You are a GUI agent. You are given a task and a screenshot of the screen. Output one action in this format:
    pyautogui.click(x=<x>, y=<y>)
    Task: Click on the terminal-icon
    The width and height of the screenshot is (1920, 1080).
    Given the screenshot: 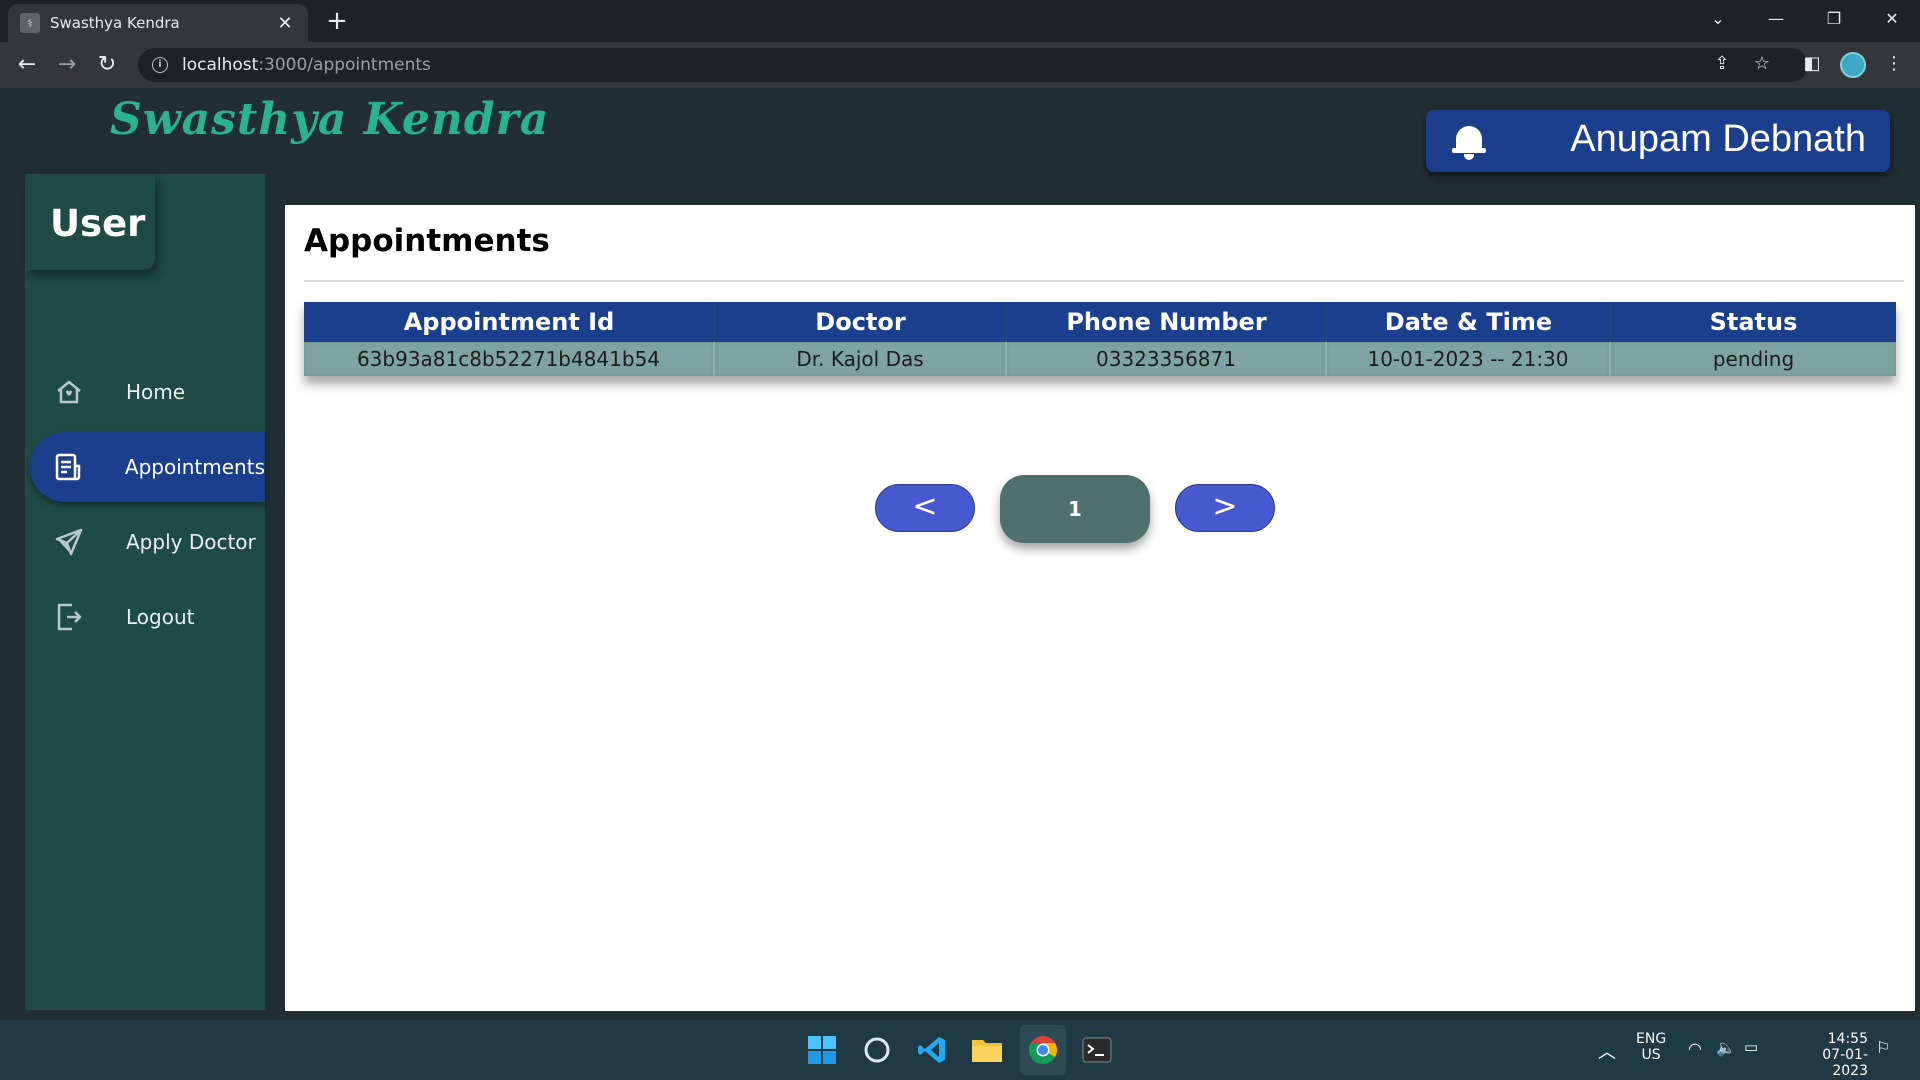 What is the action you would take?
    pyautogui.click(x=1097, y=1050)
    